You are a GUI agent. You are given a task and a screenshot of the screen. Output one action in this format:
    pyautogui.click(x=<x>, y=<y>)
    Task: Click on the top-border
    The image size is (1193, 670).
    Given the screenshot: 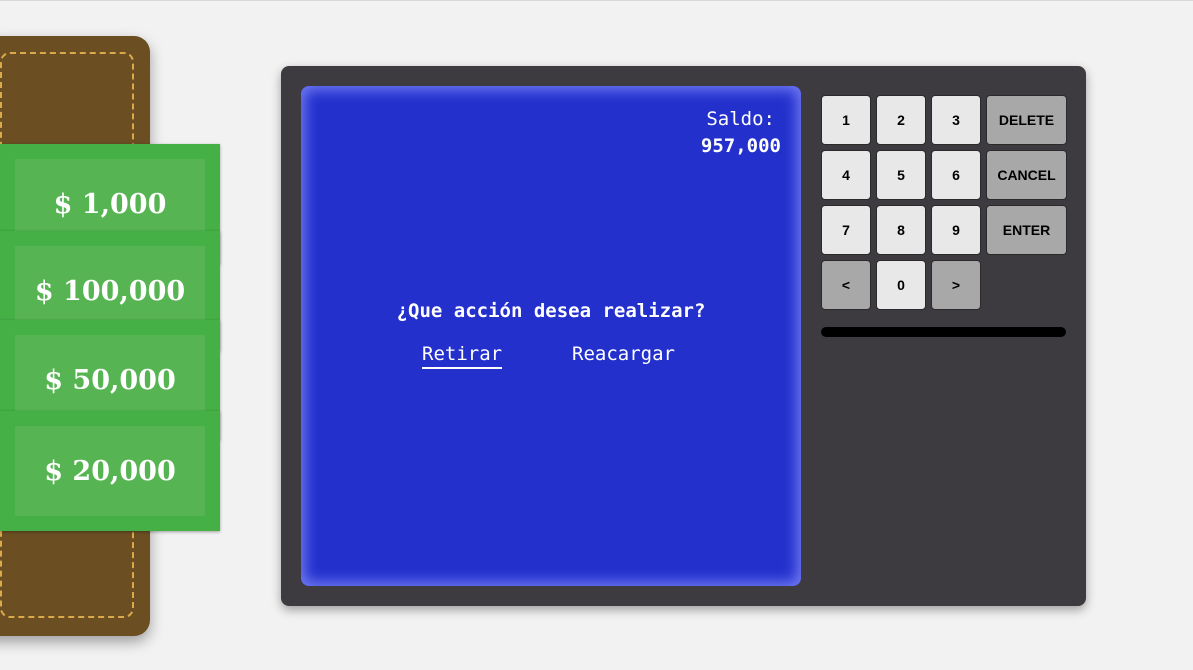 What is the action you would take?
    pyautogui.click(x=596, y=0)
    